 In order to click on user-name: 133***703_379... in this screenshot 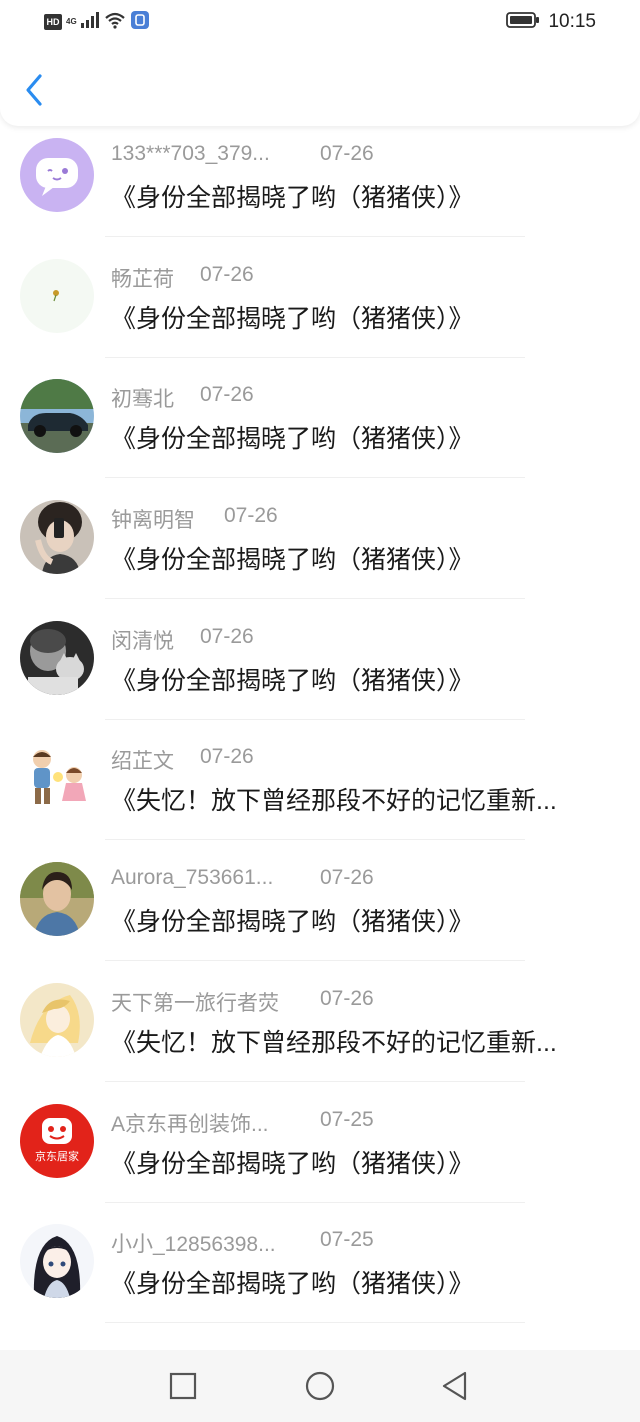, I will do `click(190, 153)`.